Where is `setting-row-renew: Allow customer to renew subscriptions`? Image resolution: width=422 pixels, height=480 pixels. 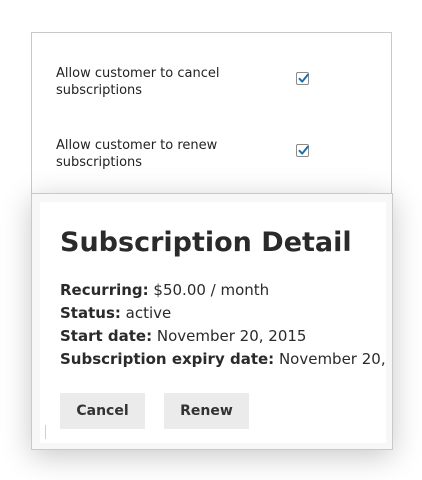 setting-row-renew: Allow customer to renew subscriptions is located at coordinates (216, 155).